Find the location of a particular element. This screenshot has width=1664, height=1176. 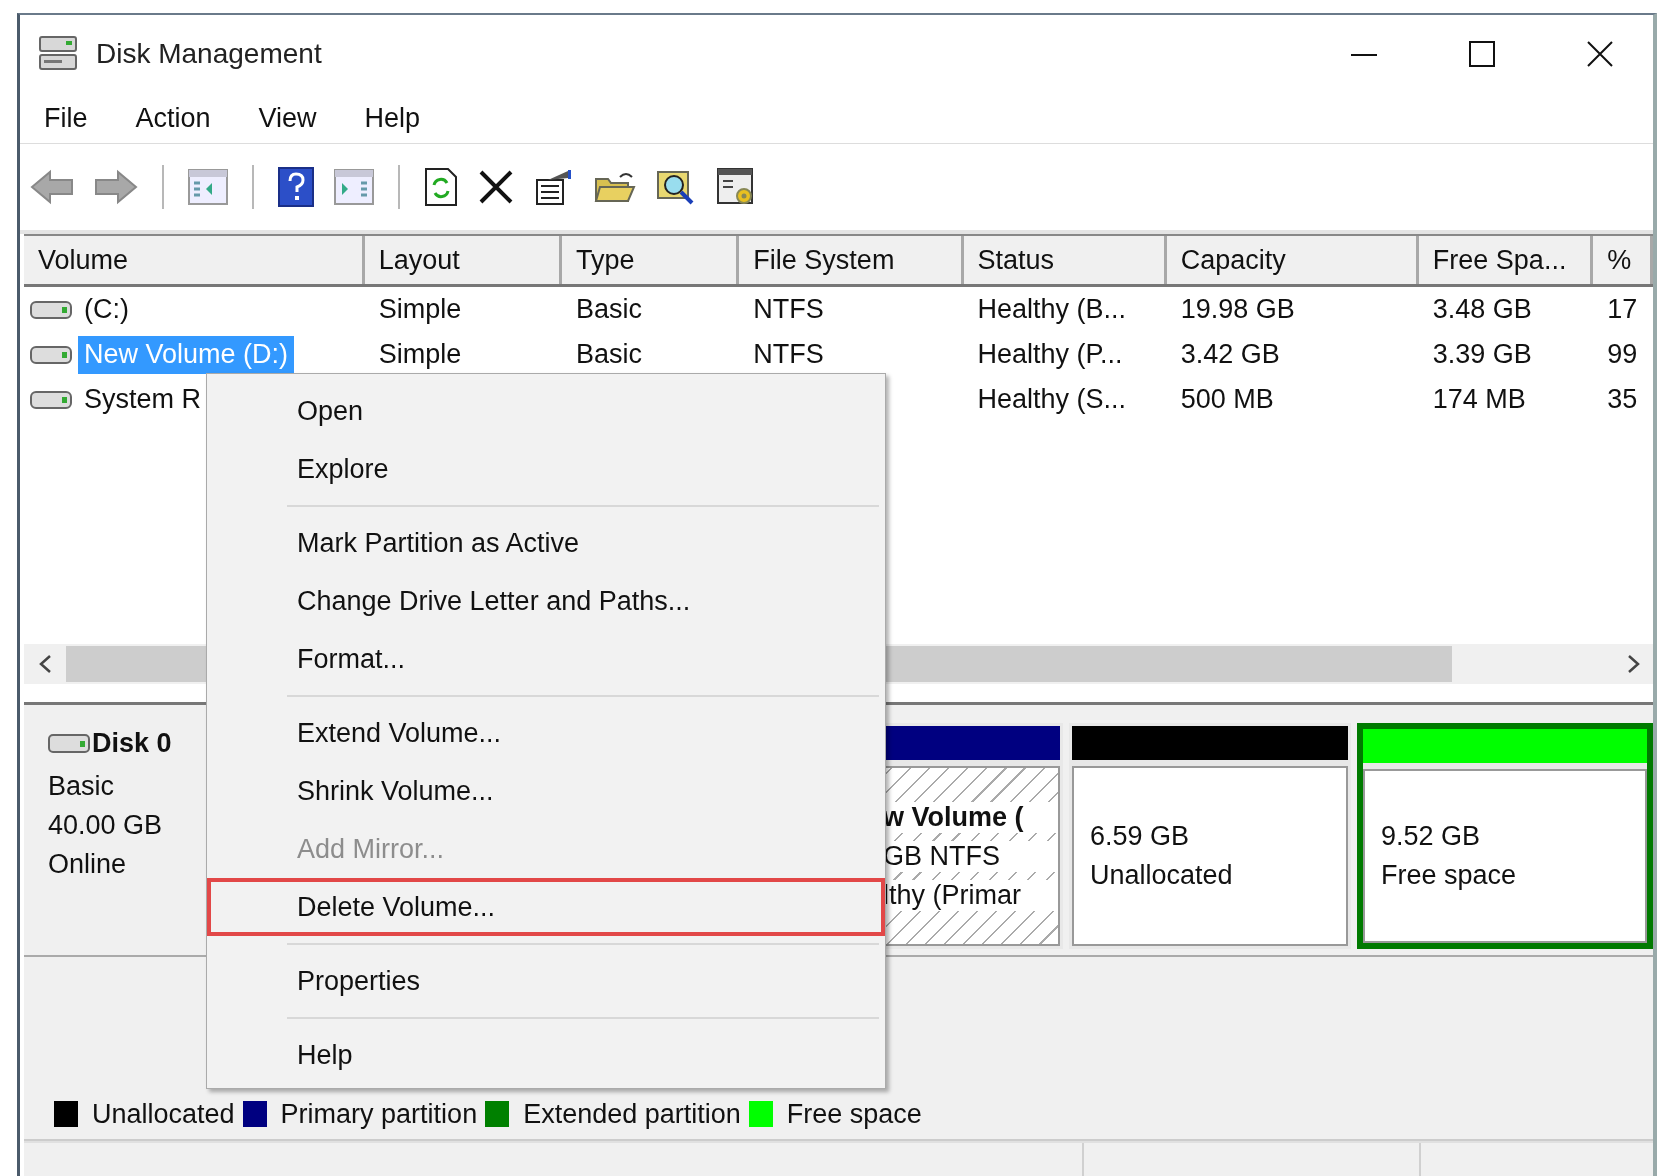

table-cell: 3.39 GB is located at coordinates (1482, 354).